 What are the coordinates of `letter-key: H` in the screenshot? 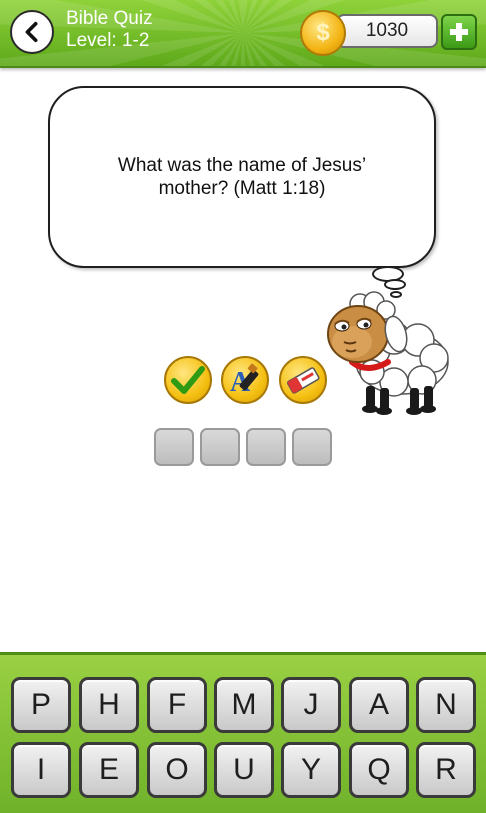 It's located at (109, 705).